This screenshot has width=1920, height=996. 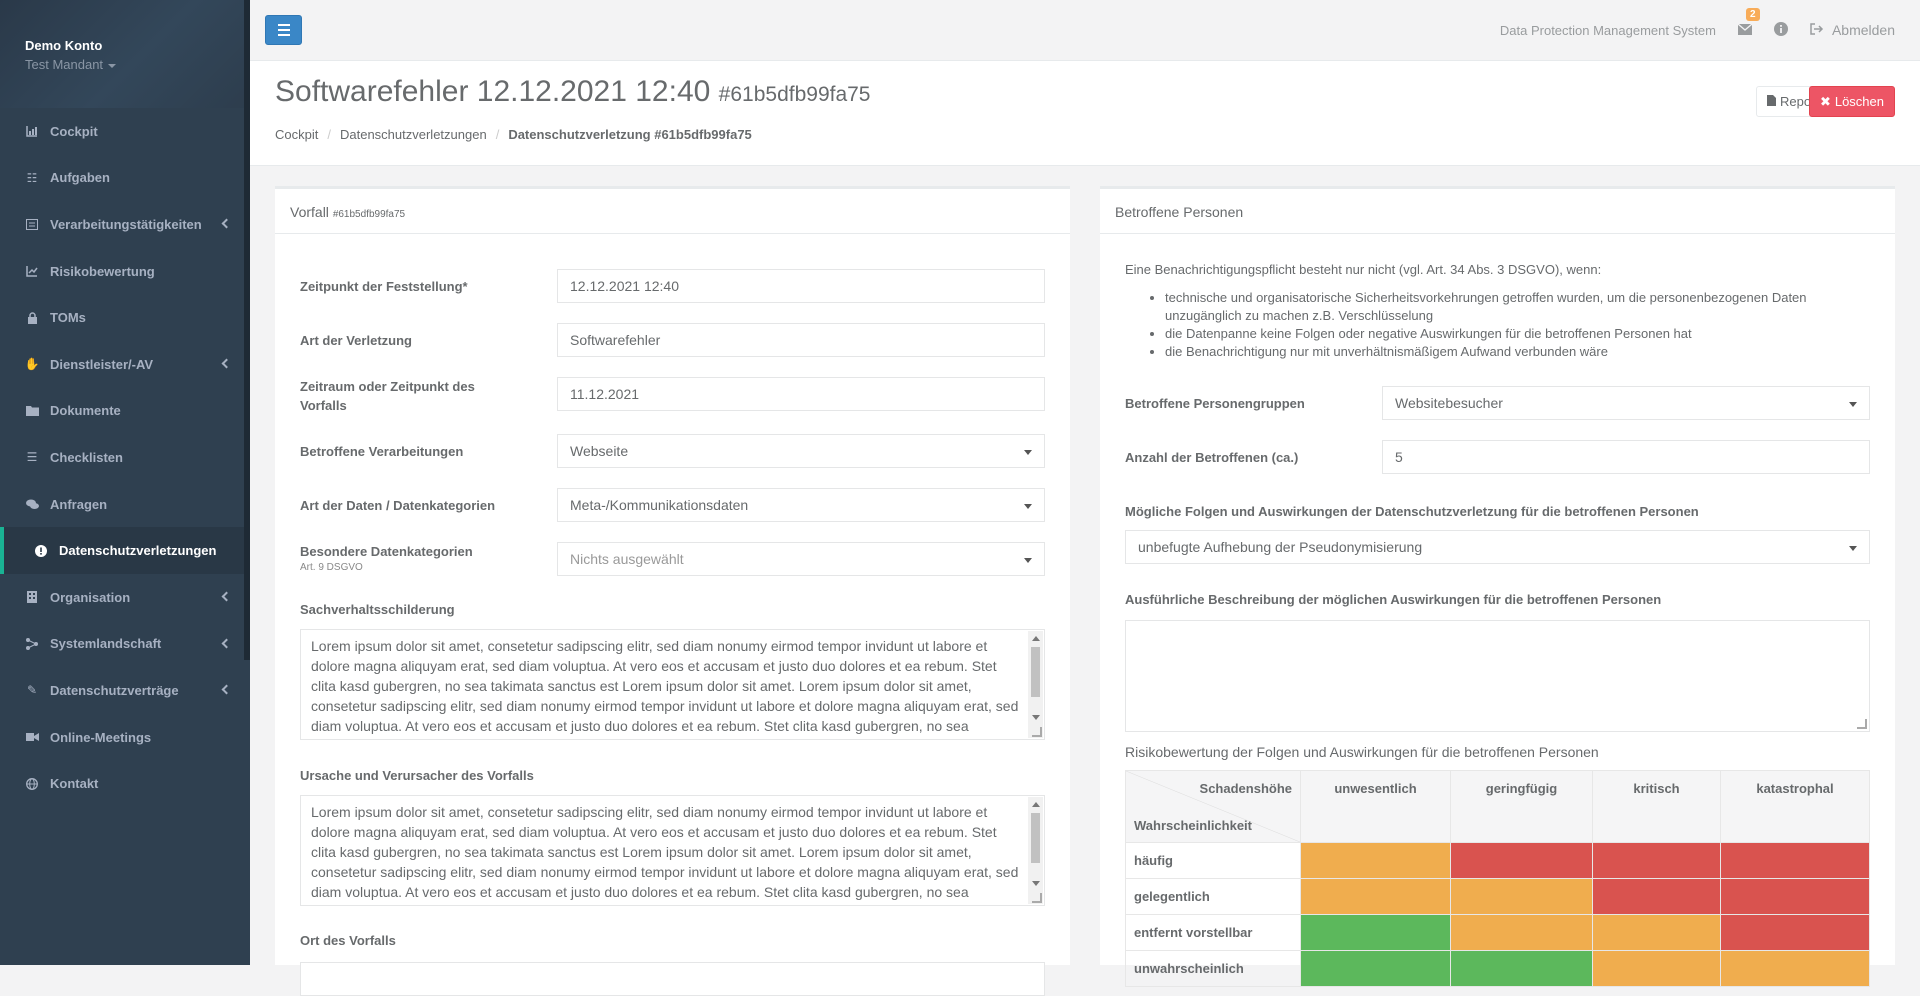 What do you see at coordinates (377, 609) in the screenshot?
I see `facts-label: Sachverhaltsschilderung` at bounding box center [377, 609].